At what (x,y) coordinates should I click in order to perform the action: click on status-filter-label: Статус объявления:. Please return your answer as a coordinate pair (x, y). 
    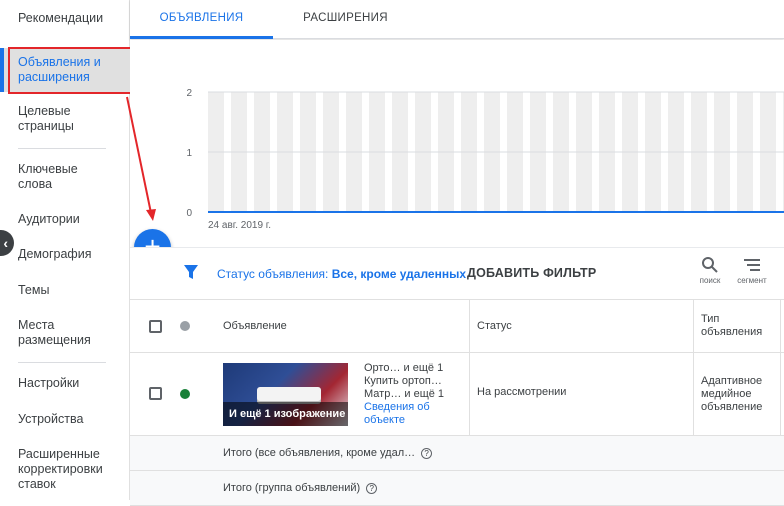
    Looking at the image, I should click on (273, 274).